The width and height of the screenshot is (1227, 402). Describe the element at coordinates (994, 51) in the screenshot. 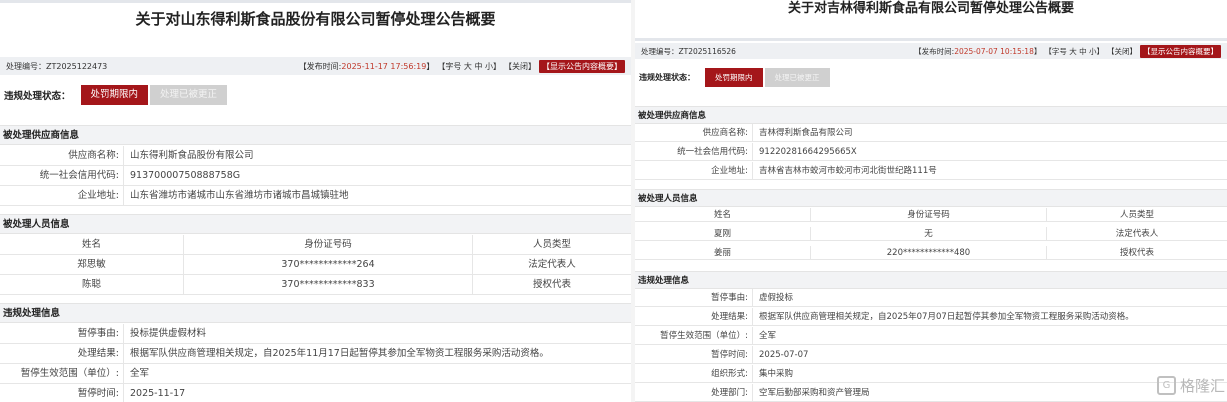

I see `publish-time-value: 2025-07-07 10:15:18` at that location.